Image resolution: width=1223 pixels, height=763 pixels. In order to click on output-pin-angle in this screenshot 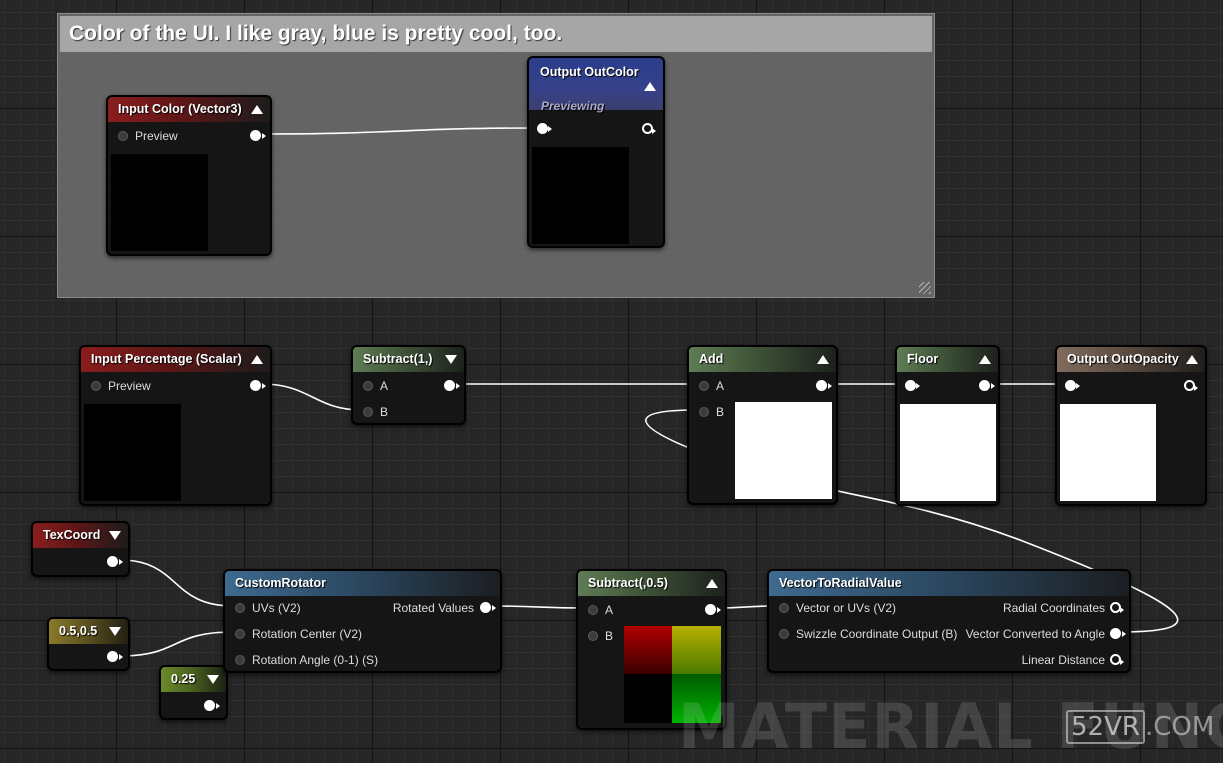, I will do `click(1118, 633)`.